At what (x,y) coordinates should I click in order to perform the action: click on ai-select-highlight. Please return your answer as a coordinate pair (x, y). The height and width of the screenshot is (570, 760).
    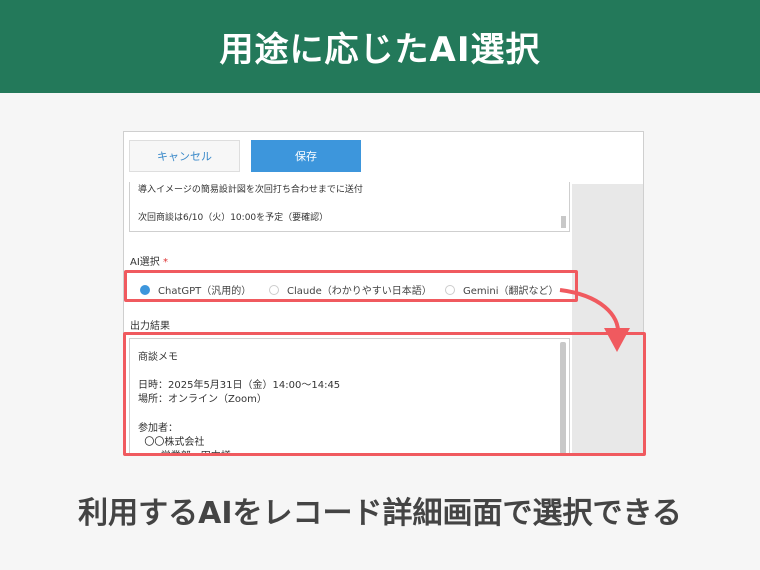
    Looking at the image, I should click on (351, 286).